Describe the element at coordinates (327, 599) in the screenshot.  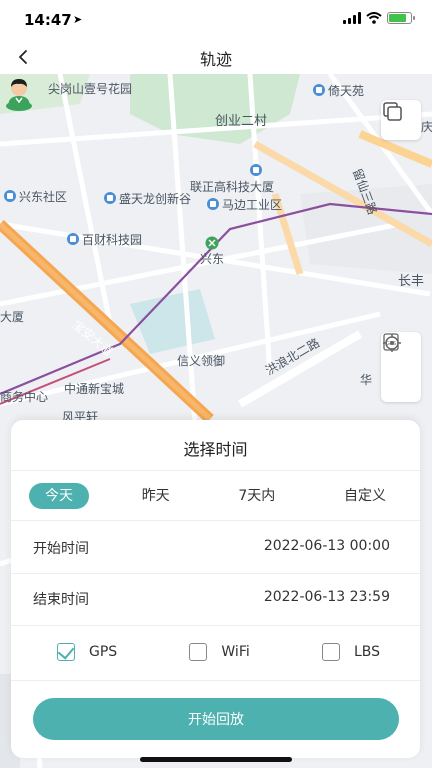
I see `end-time-value: 2022-06-13 23:59` at that location.